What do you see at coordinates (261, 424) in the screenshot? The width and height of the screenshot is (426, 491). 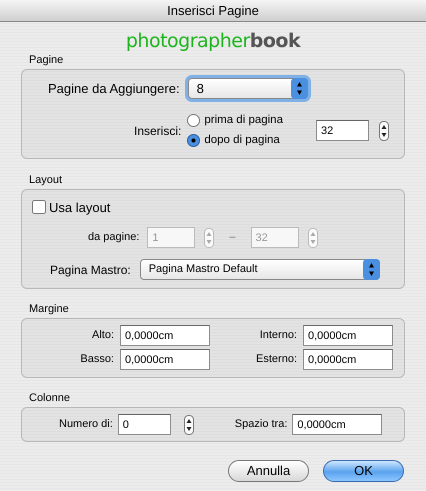 I see `field-label: Spazio tra:` at bounding box center [261, 424].